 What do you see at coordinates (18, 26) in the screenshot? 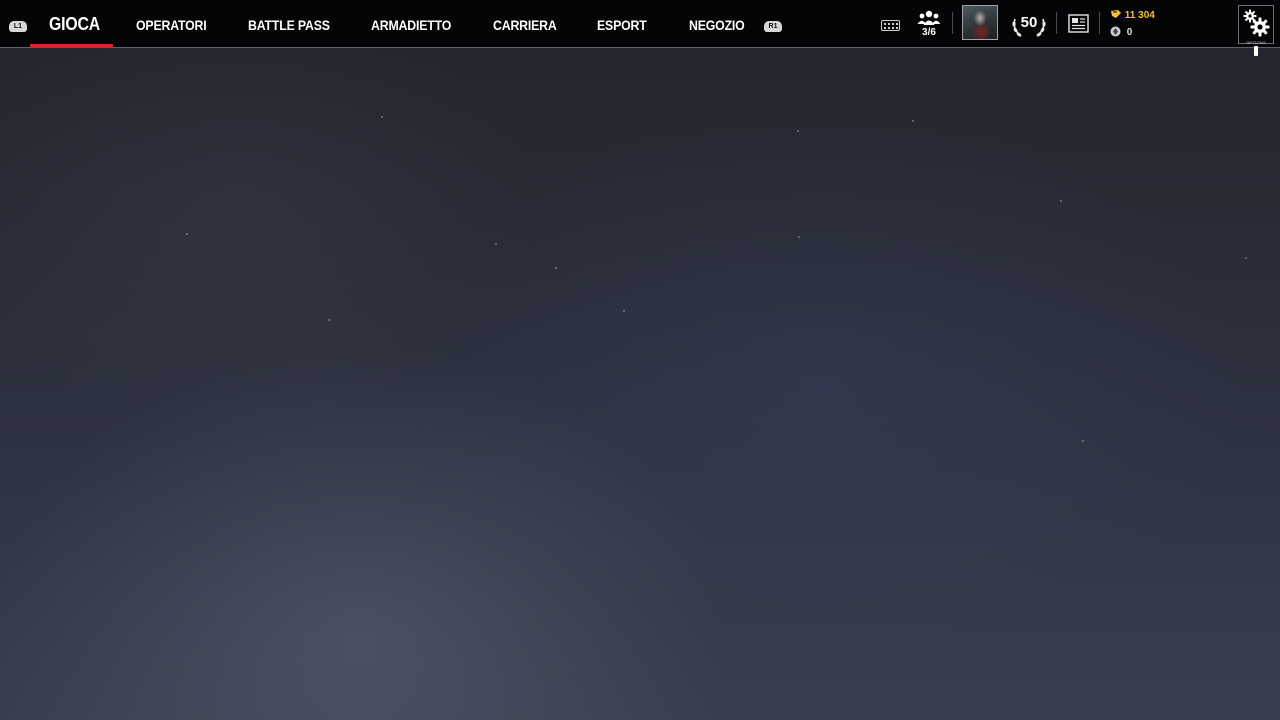
I see `l1-shoulder-button-hint: L1` at bounding box center [18, 26].